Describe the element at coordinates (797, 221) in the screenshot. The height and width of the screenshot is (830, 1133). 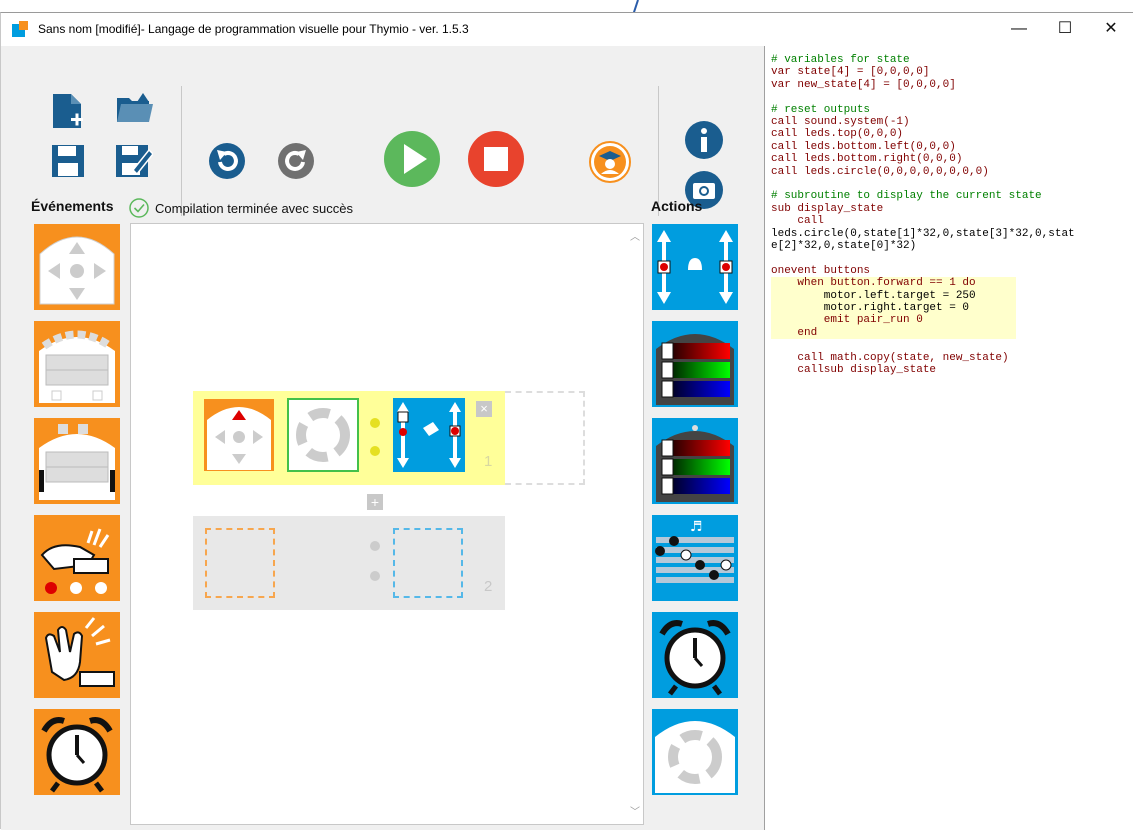
I see `code-line: call` at that location.